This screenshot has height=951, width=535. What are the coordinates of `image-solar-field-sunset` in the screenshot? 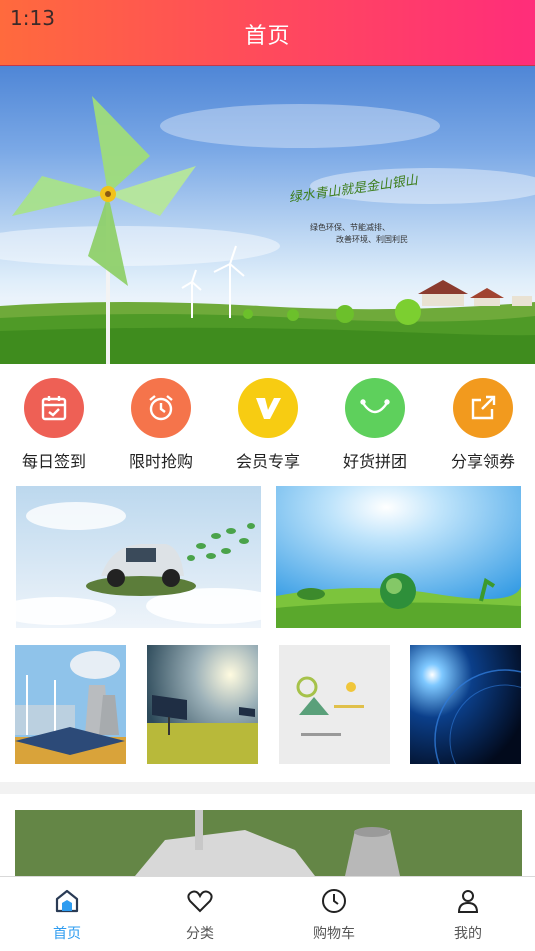 It's located at (202, 704).